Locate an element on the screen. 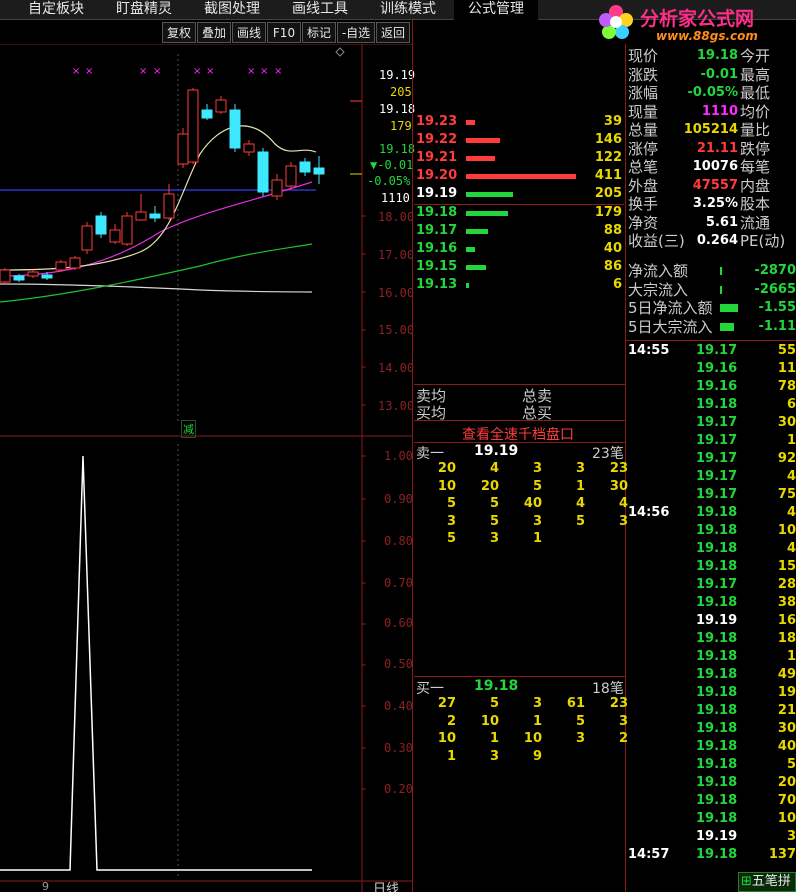  tick-volume: 3 is located at coordinates (791, 836).